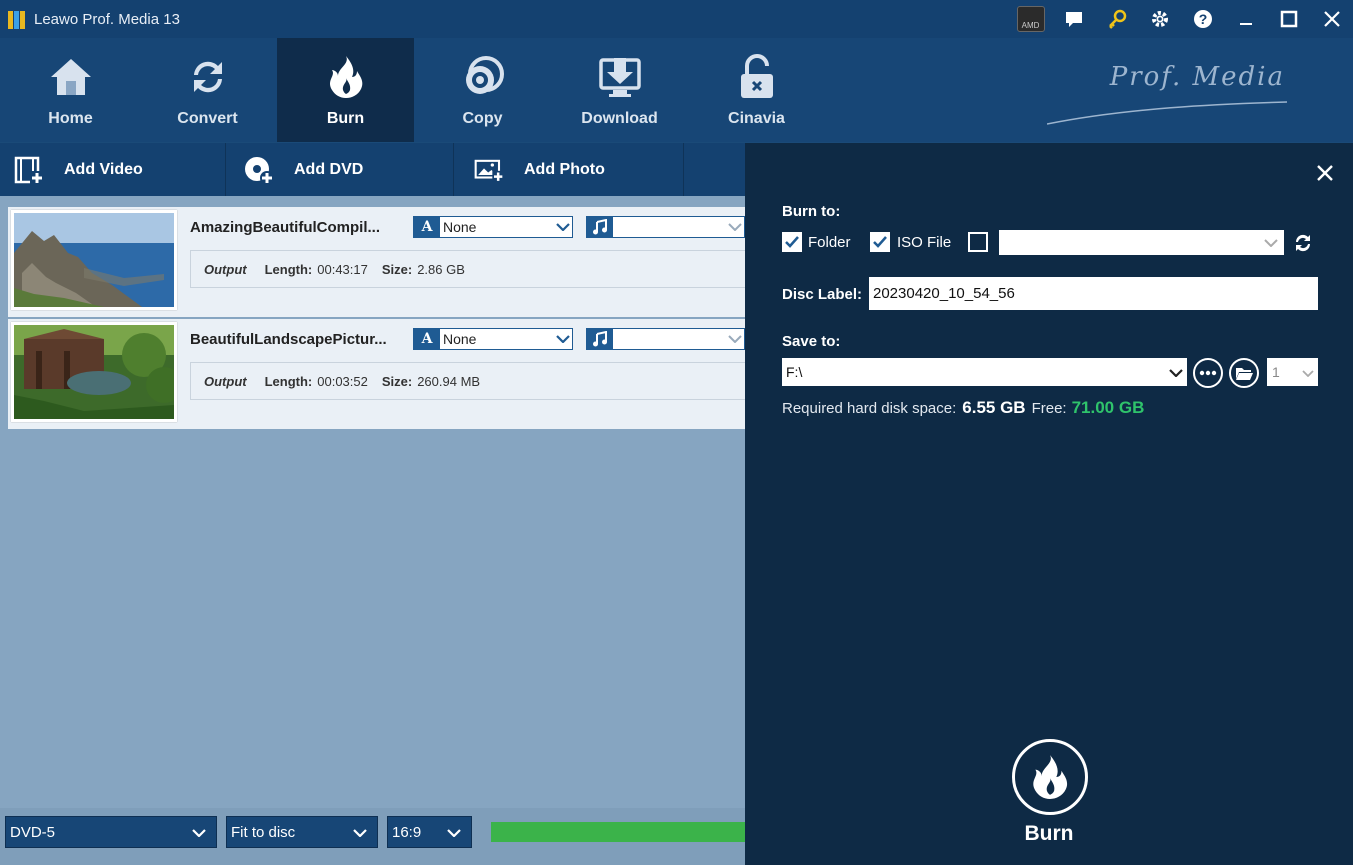 The width and height of the screenshot is (1353, 865). Describe the element at coordinates (1030, 19) in the screenshot. I see `amd-gpu-icon: AMD` at that location.